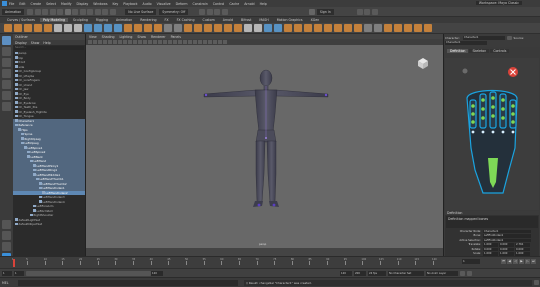  I want to click on menu-edit: Edit, so click(22, 4).